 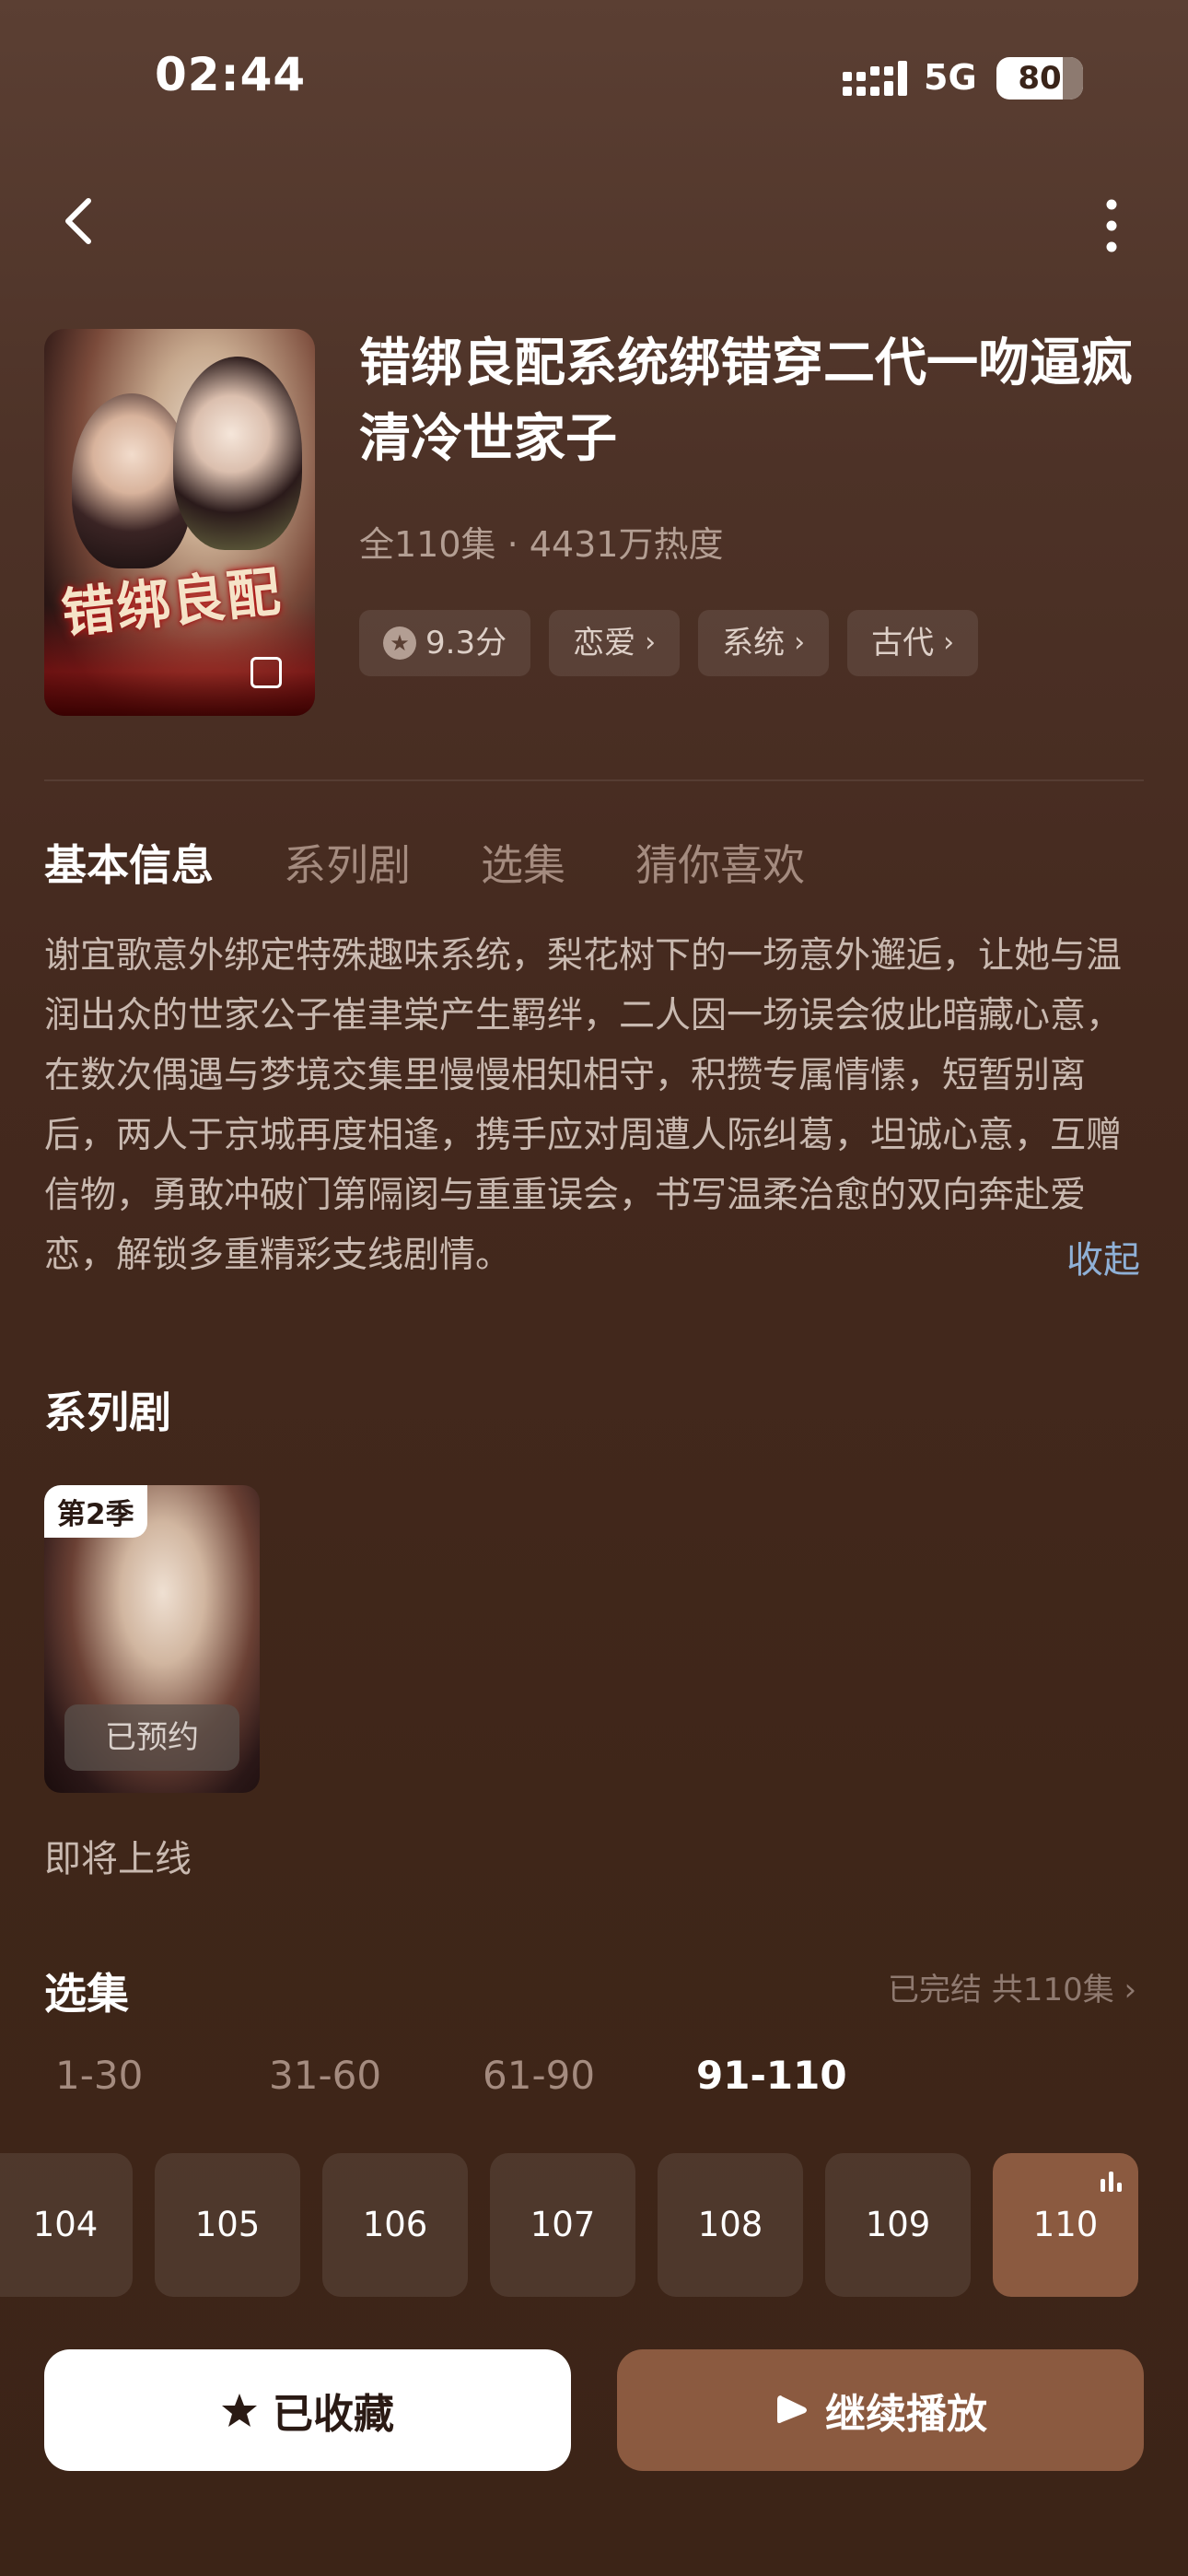 What do you see at coordinates (541, 544) in the screenshot?
I see `drama-meta: 全110集 · 4431万热度` at bounding box center [541, 544].